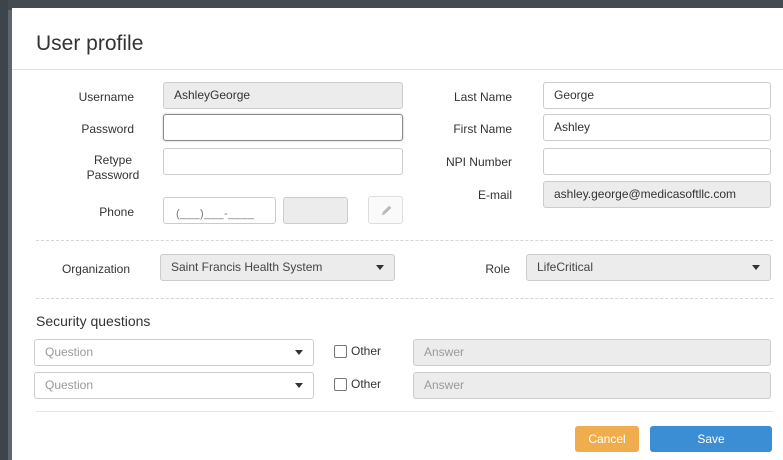 Image resolution: width=783 pixels, height=460 pixels. Describe the element at coordinates (366, 351) in the screenshot. I see `other-label-1: Other` at that location.